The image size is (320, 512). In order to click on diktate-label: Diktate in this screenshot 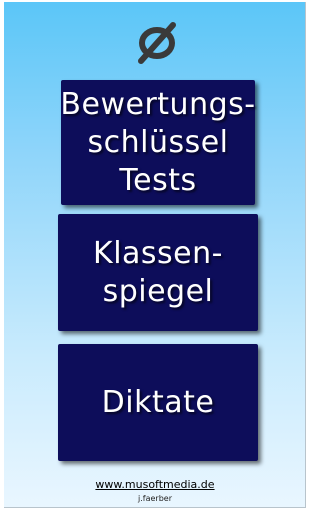, I will do `click(158, 402)`.